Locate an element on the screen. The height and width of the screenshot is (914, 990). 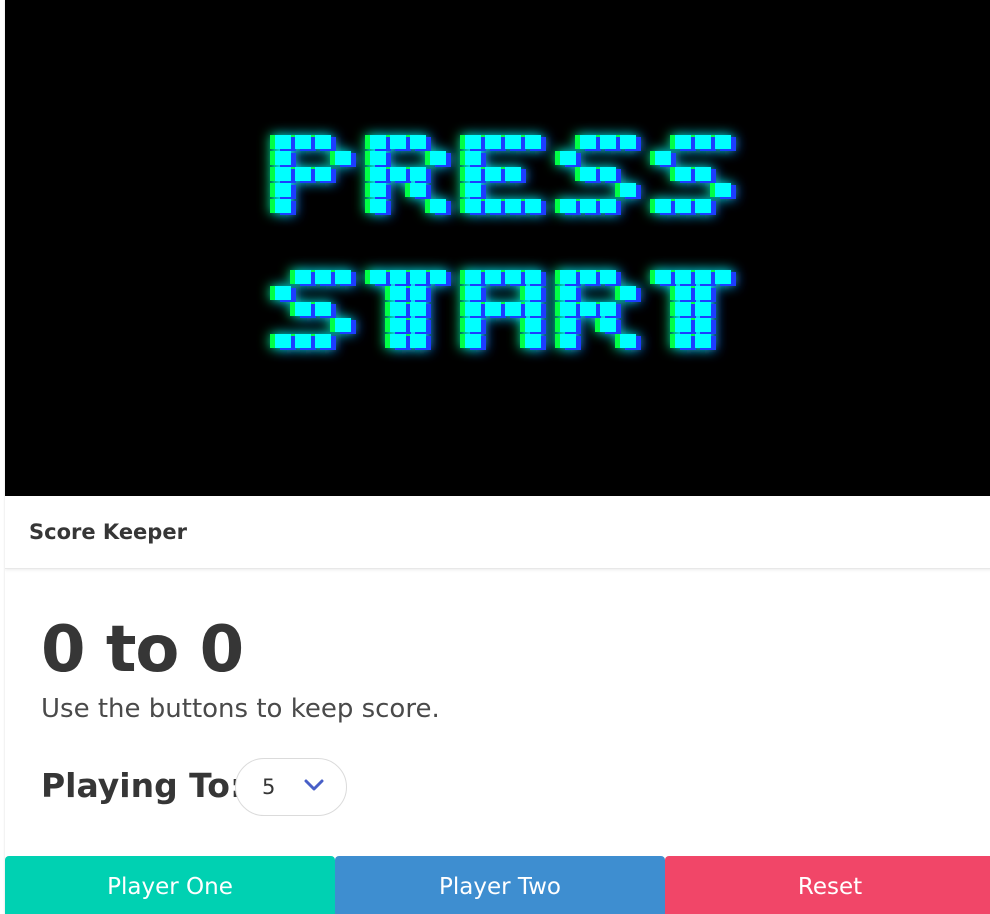
player-two-button: Player Two is located at coordinates (500, 885).